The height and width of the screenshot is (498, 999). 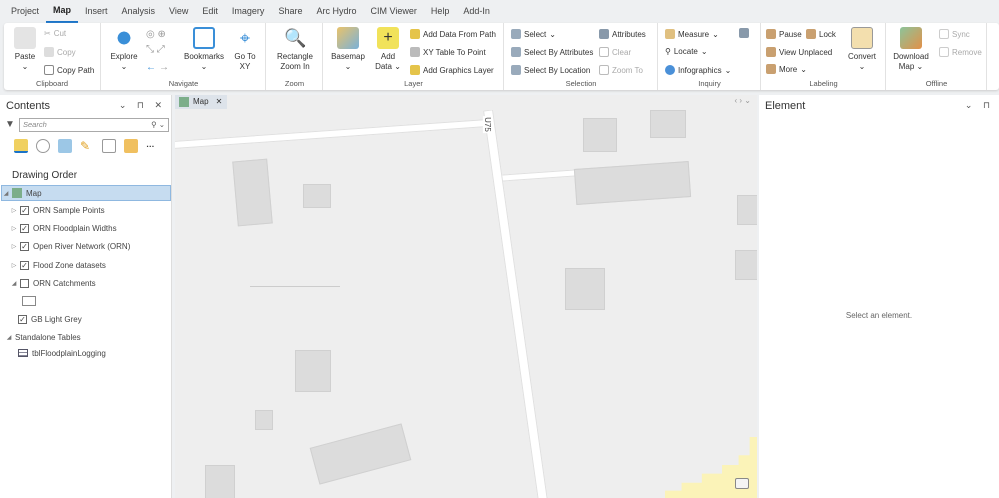 I want to click on tab-insert: Insert, so click(x=96, y=11).